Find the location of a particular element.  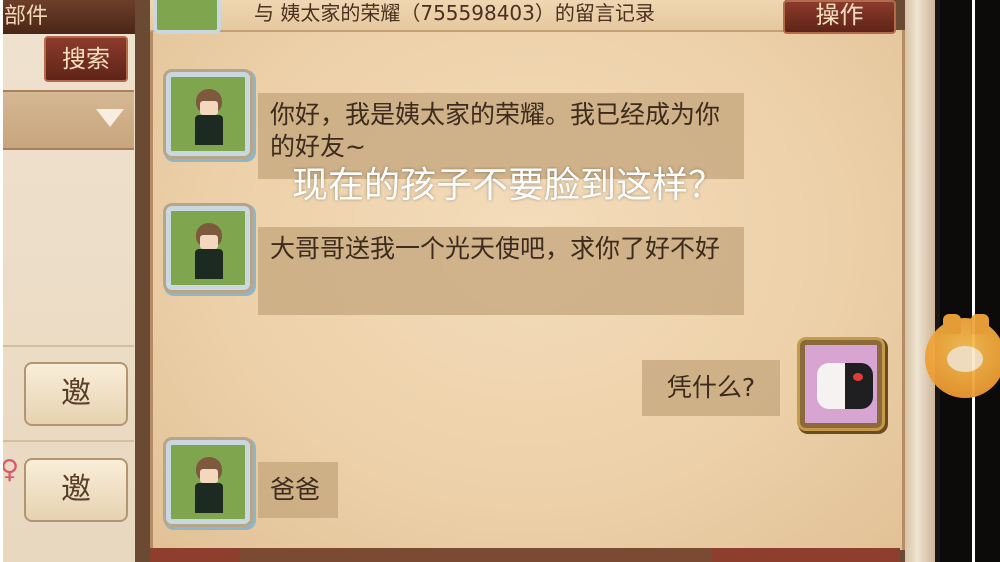

chat-scrollbar is located at coordinates (920, 281).